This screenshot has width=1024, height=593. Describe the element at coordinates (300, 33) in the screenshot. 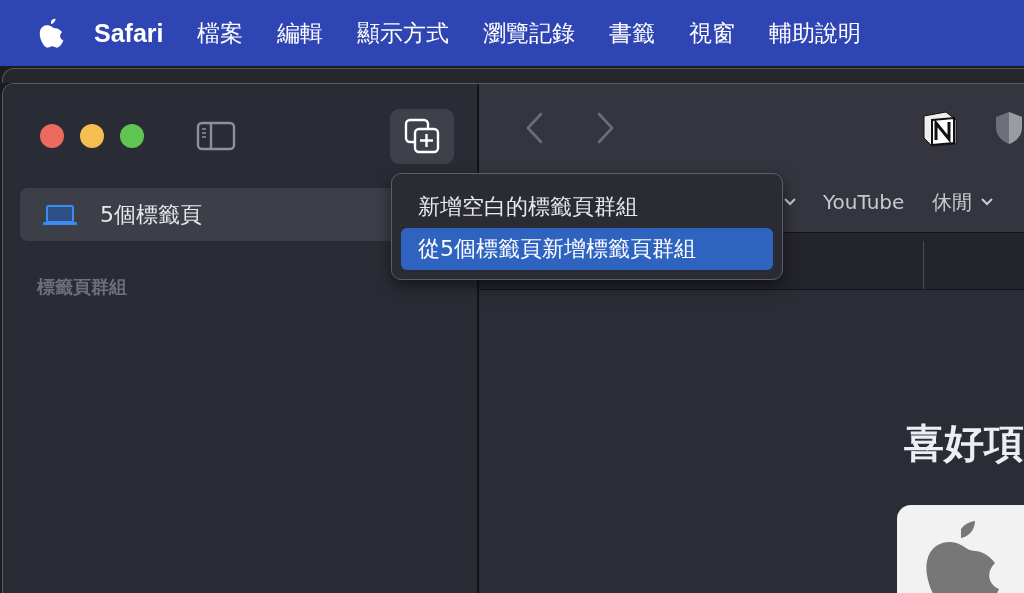

I see `menu-item: 編輯` at that location.